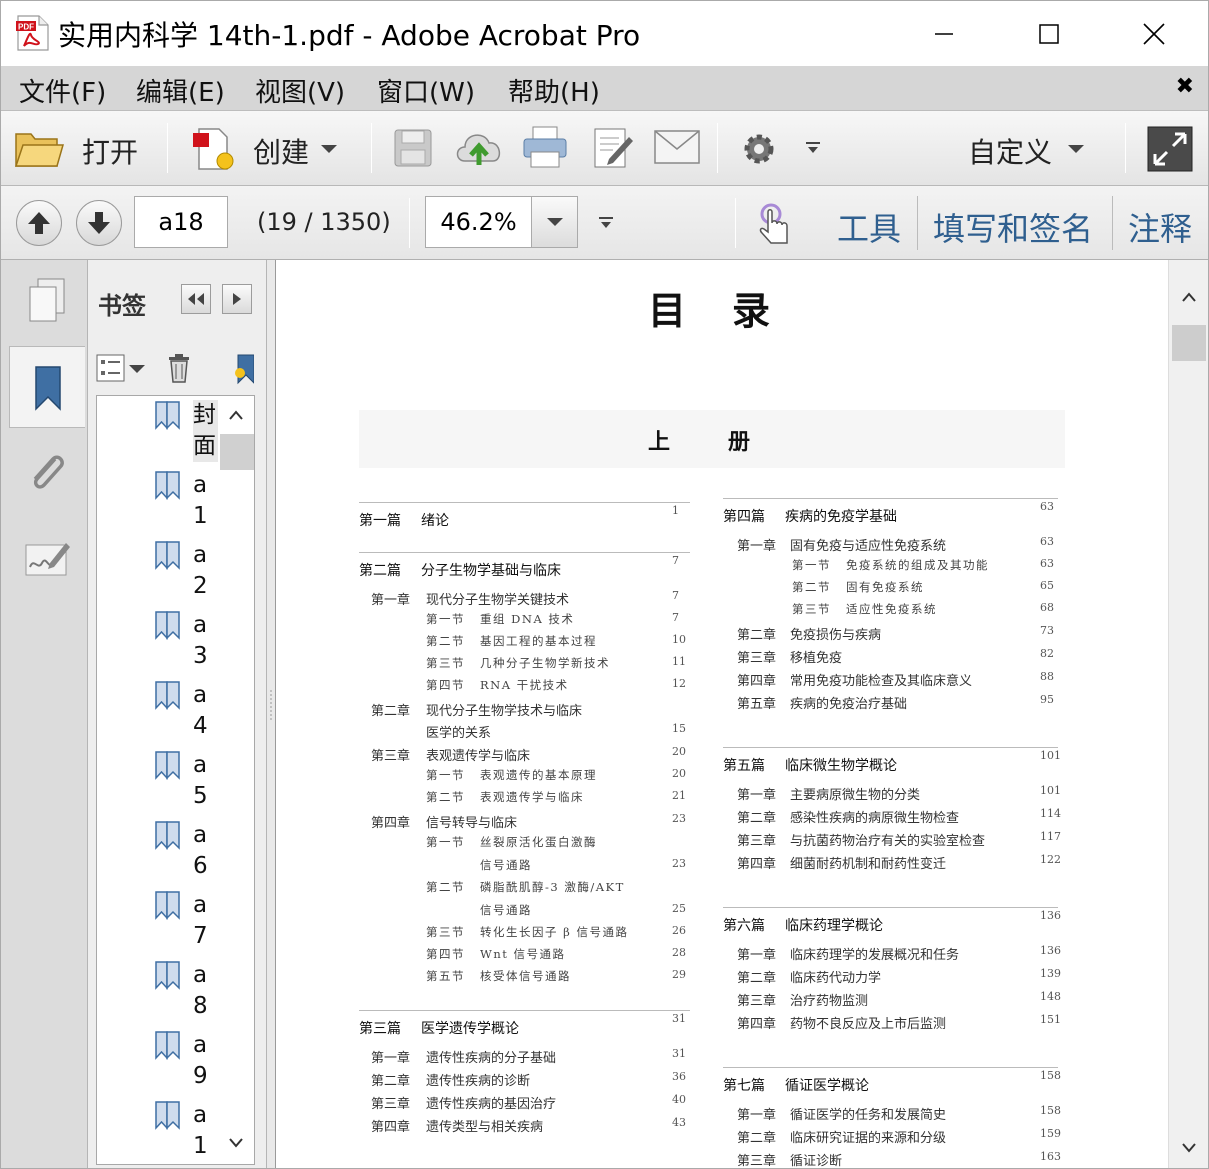  What do you see at coordinates (554, 90) in the screenshot?
I see `menu-help: 帮助(H)` at bounding box center [554, 90].